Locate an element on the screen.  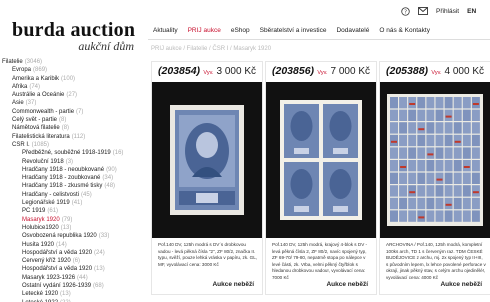
category-count: (61) is located at coordinates (53, 211).